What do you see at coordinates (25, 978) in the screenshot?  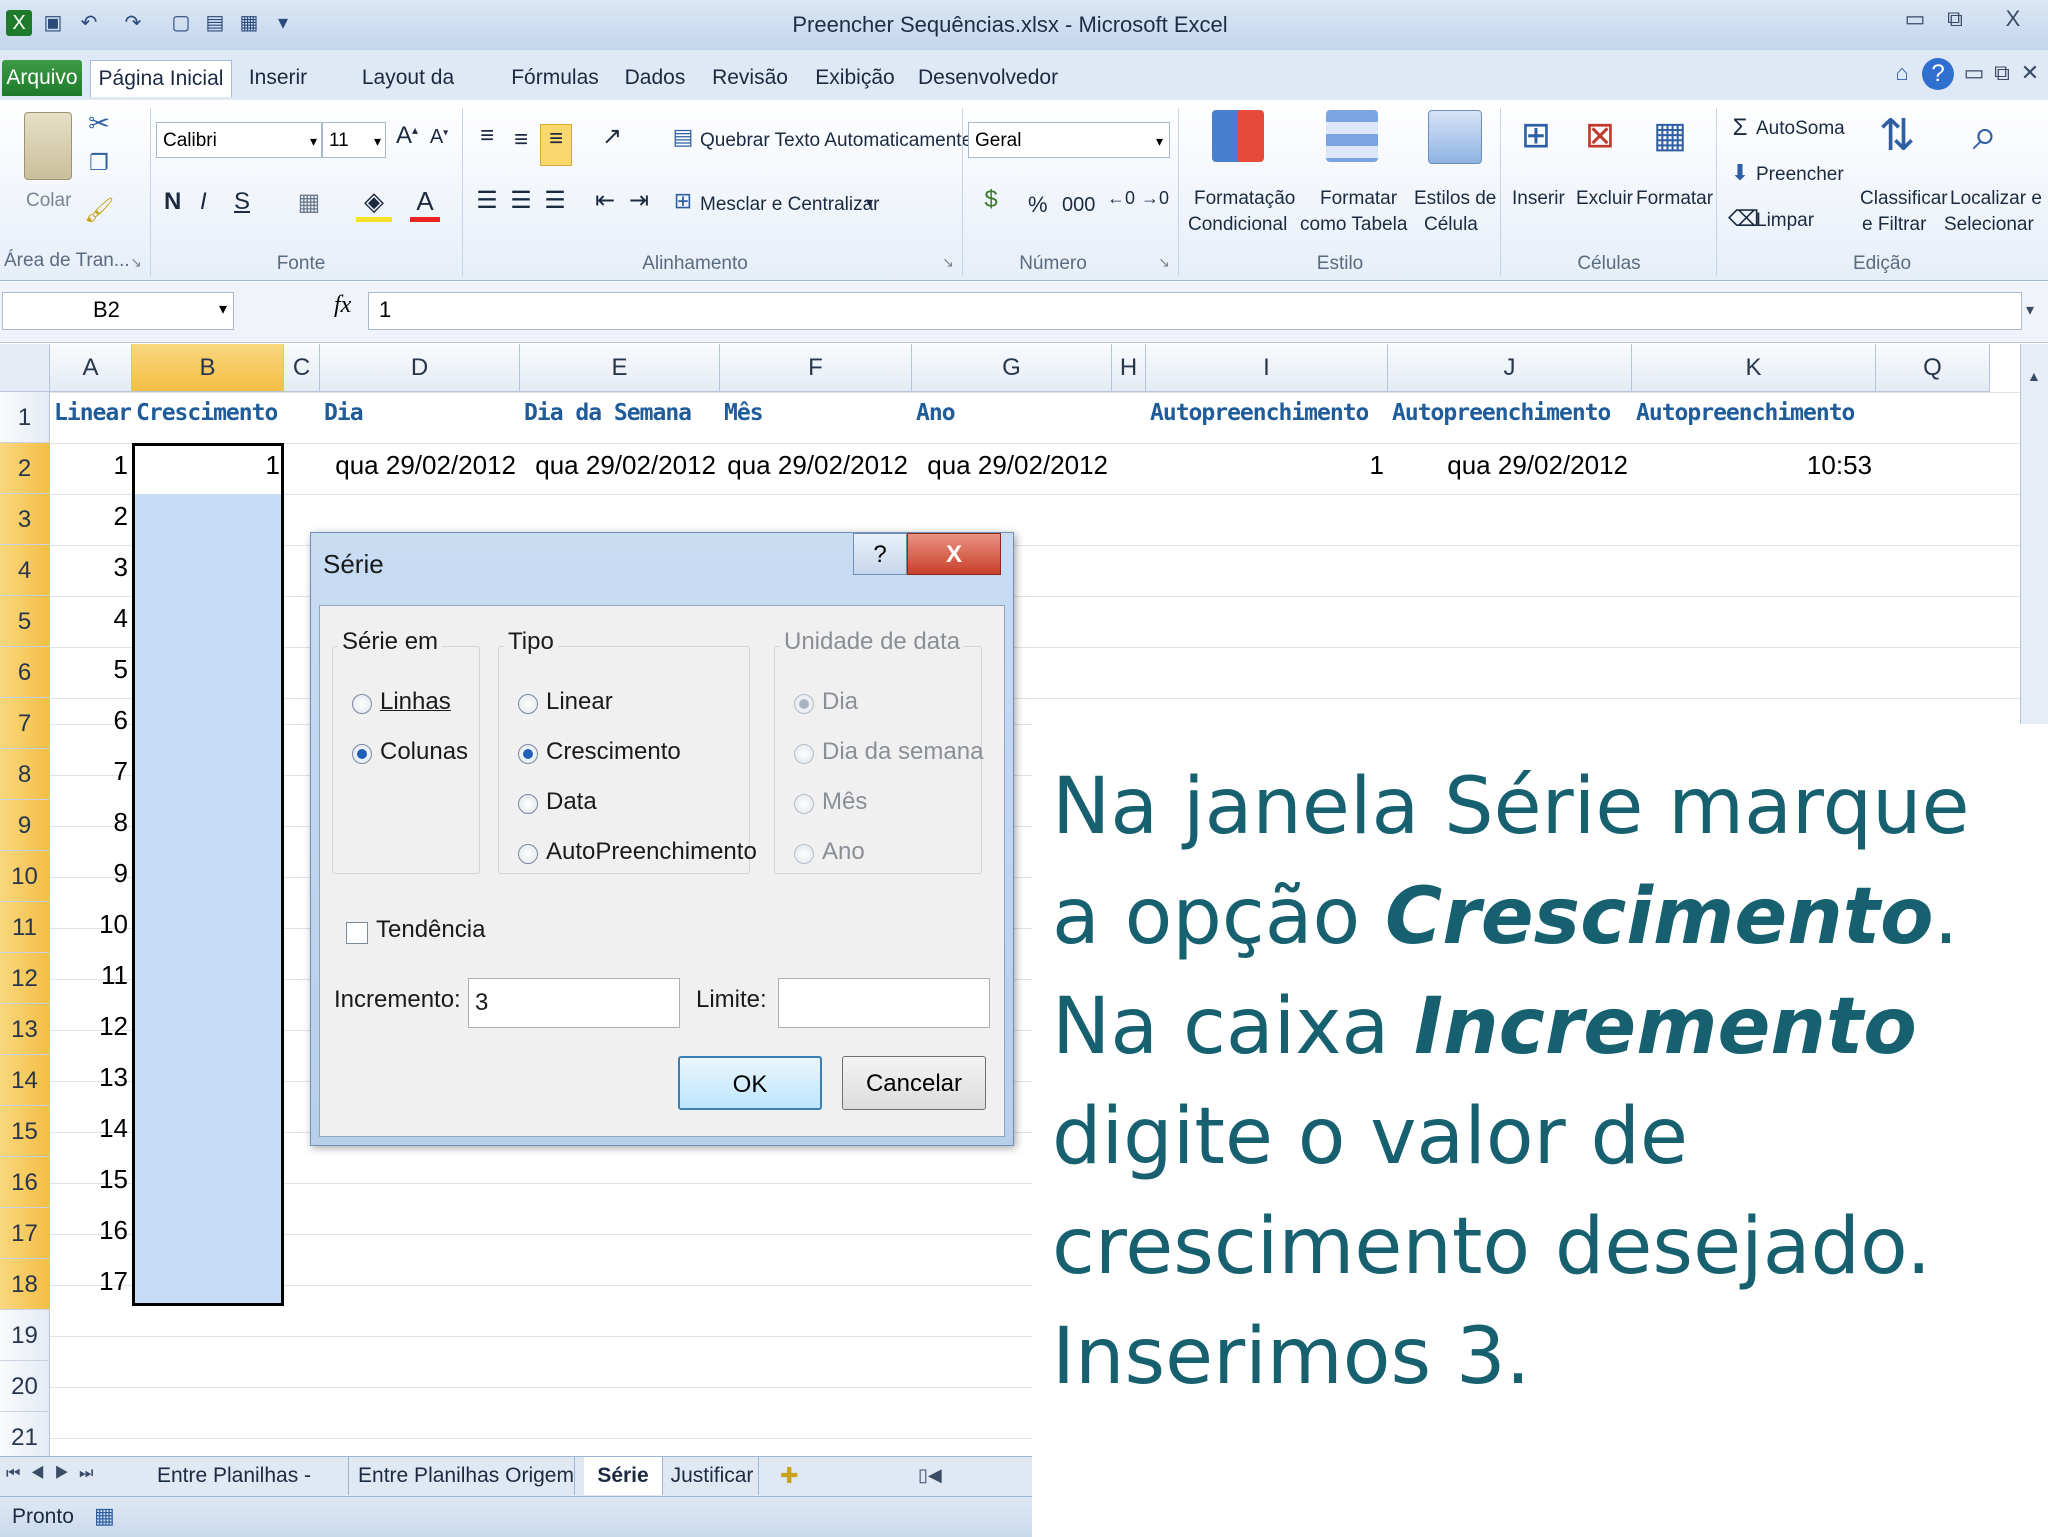 I see `row-header: 12` at bounding box center [25, 978].